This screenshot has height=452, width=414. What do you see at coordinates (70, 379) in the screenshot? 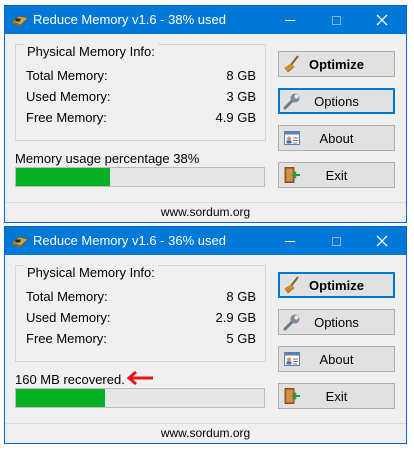
I see `status-text: 160 MB recovered.` at bounding box center [70, 379].